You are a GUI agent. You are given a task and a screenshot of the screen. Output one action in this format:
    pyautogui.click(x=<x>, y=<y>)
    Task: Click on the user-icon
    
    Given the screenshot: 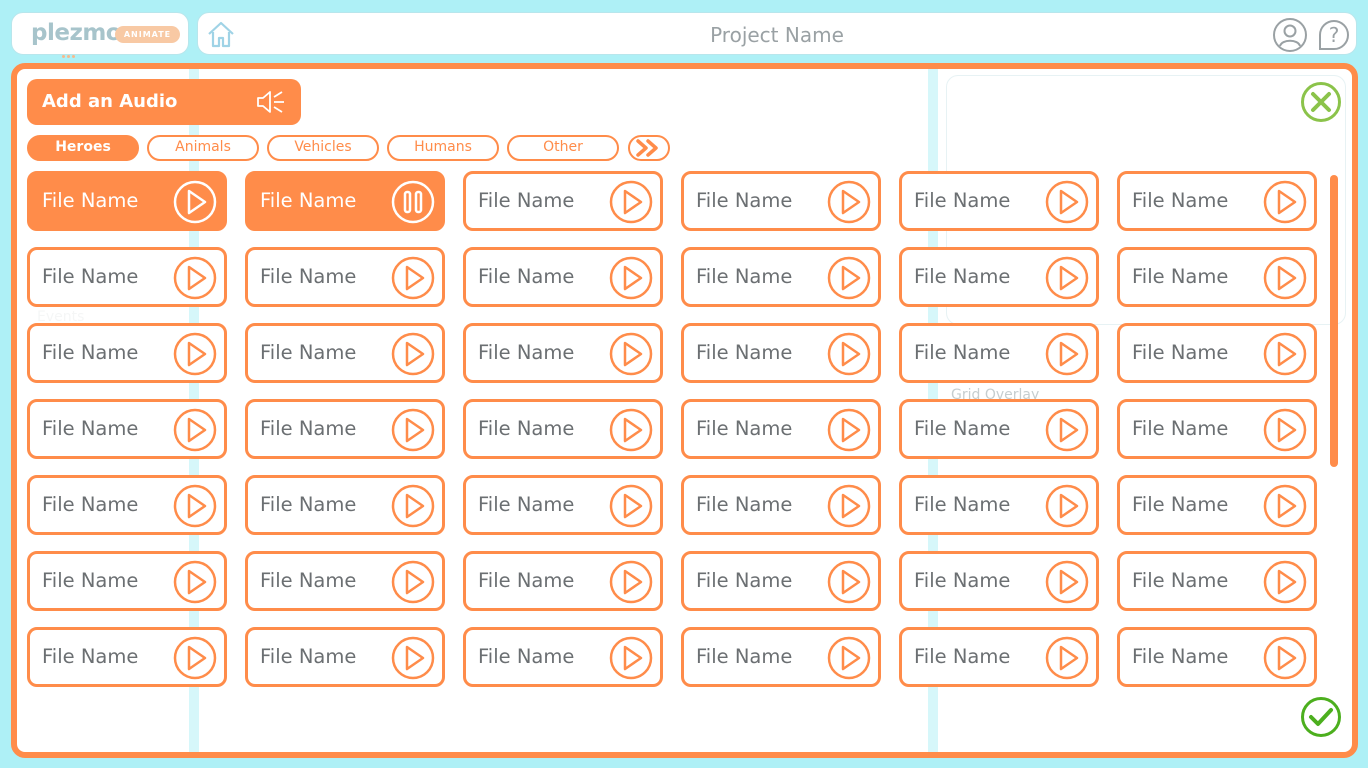 What is the action you would take?
    pyautogui.click(x=1290, y=37)
    